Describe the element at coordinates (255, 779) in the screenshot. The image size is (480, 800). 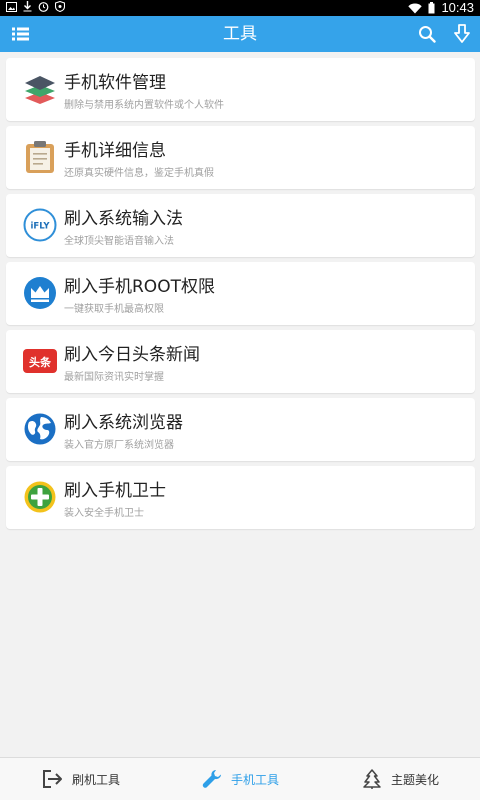
I see `tab-label: 手机工具` at that location.